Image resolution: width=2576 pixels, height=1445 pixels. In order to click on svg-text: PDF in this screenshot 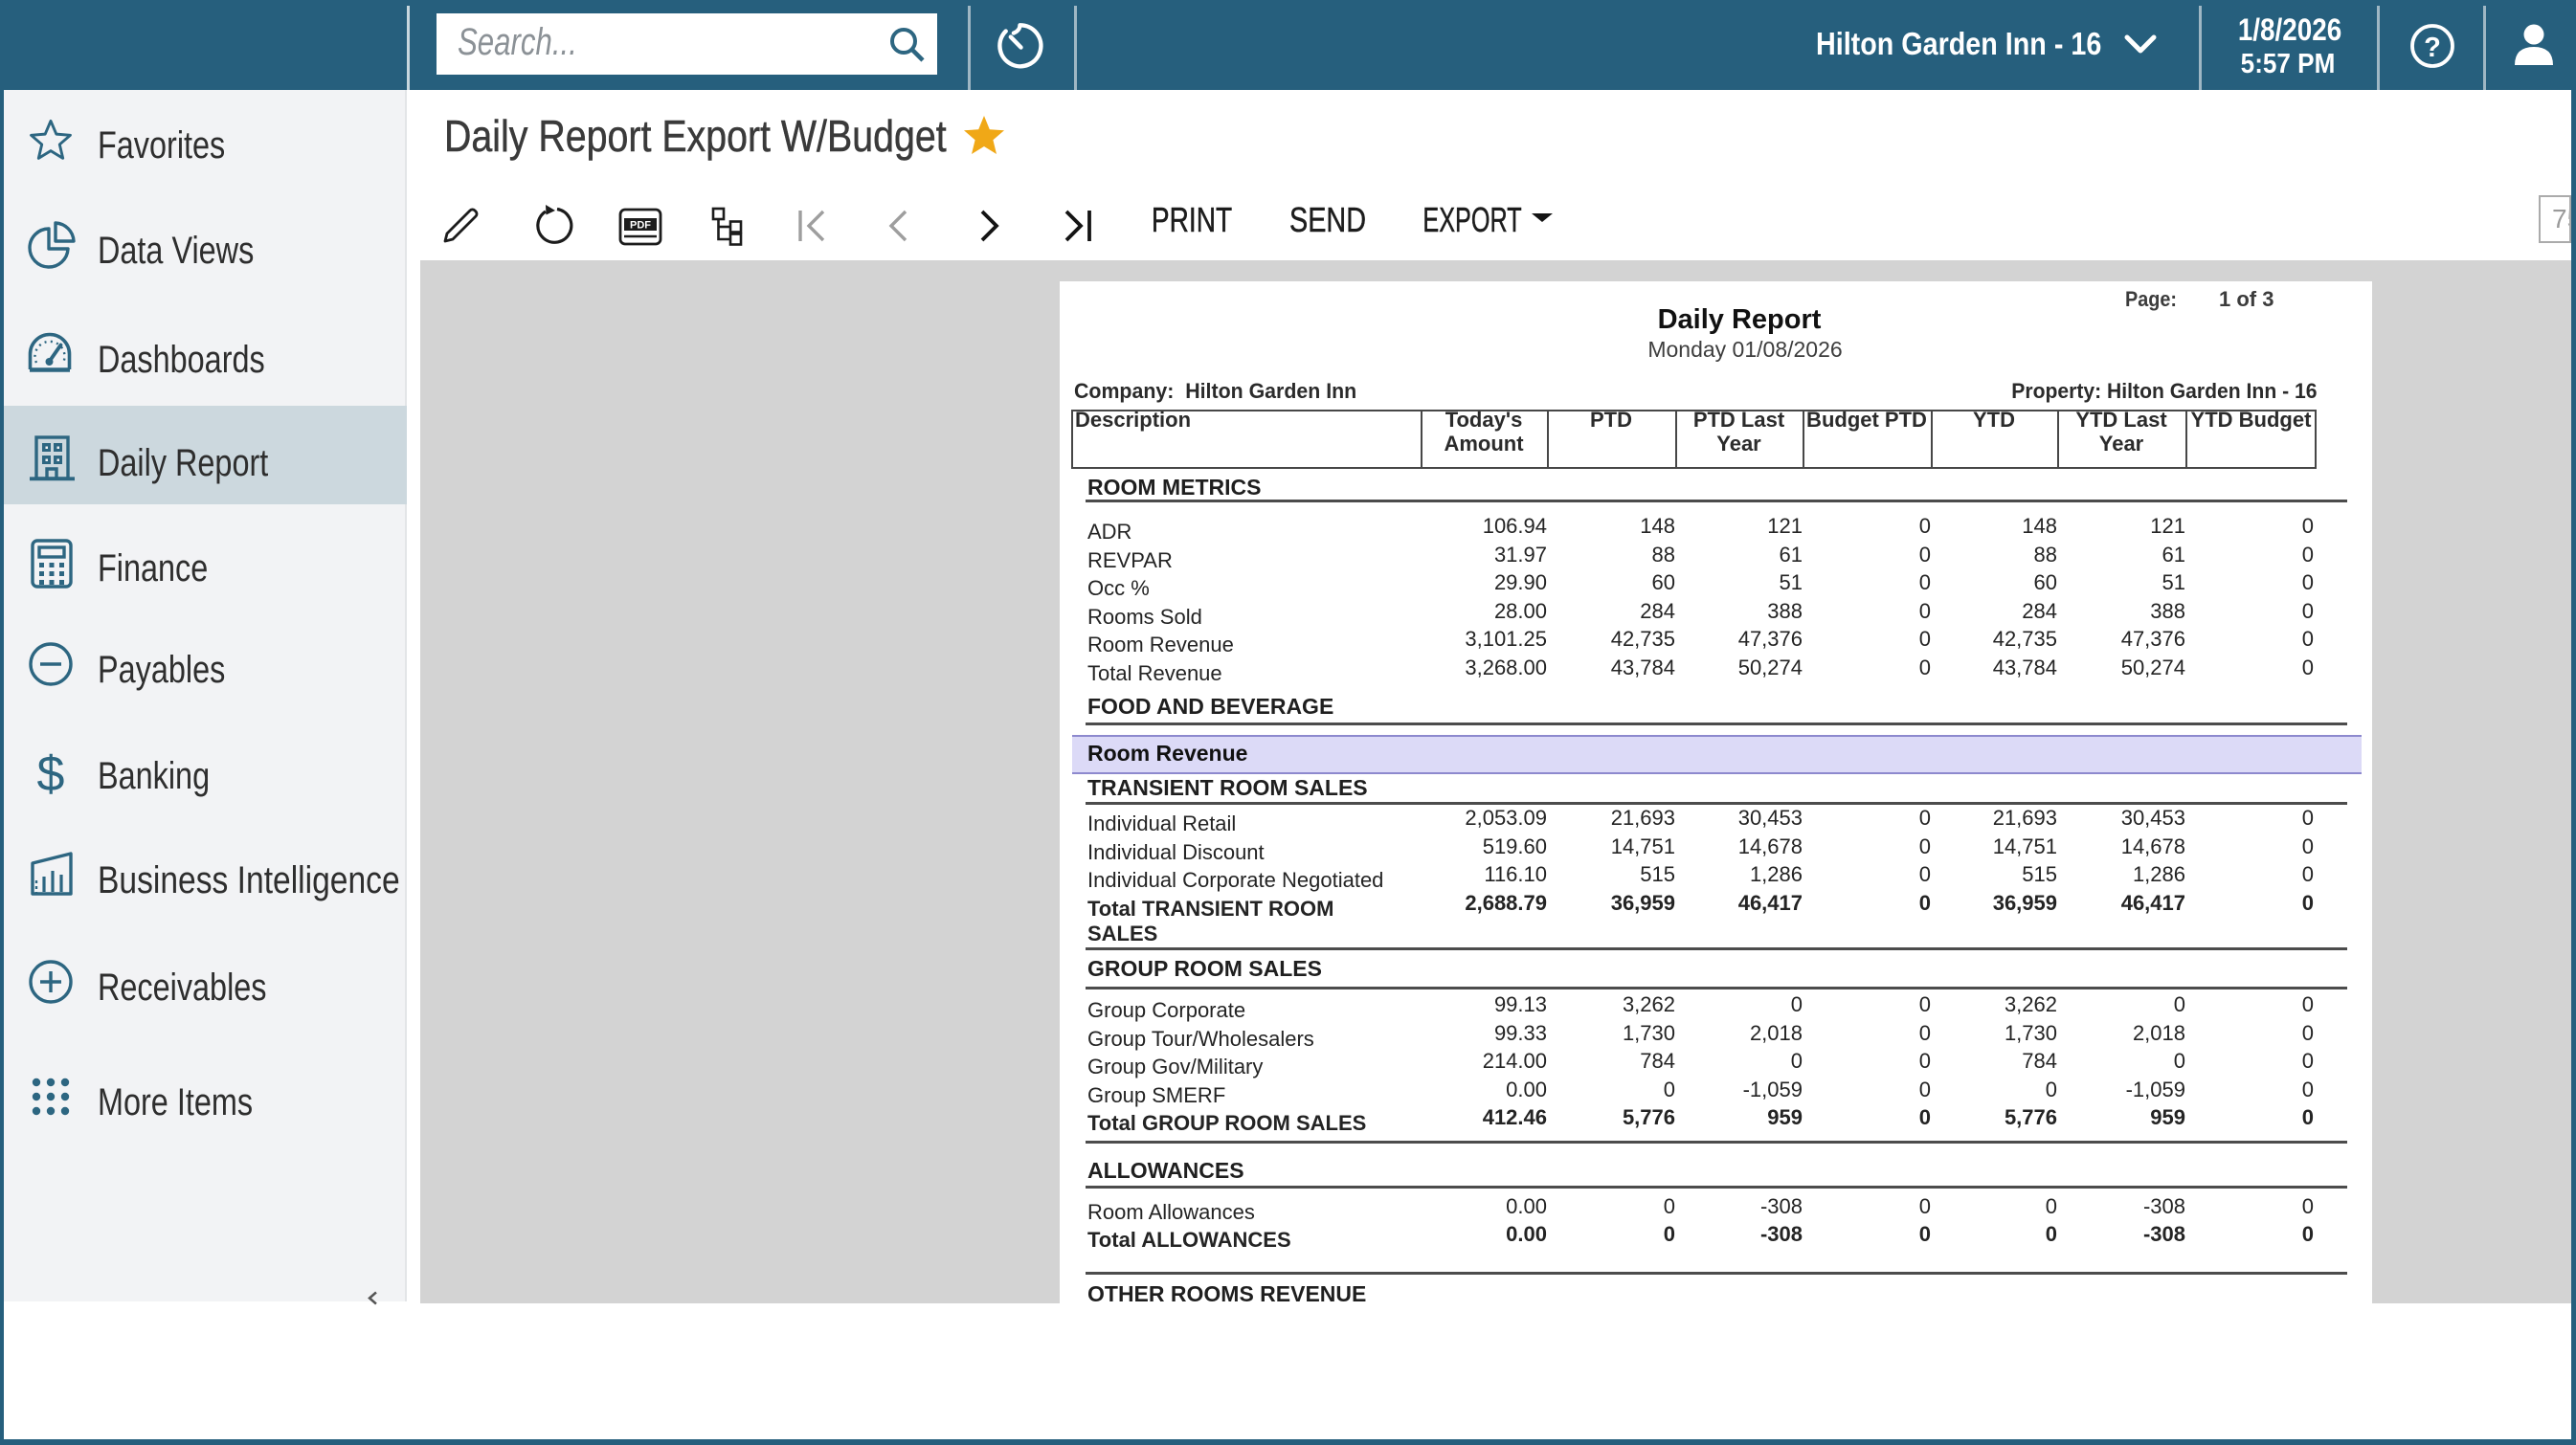, I will do `click(640, 226)`.